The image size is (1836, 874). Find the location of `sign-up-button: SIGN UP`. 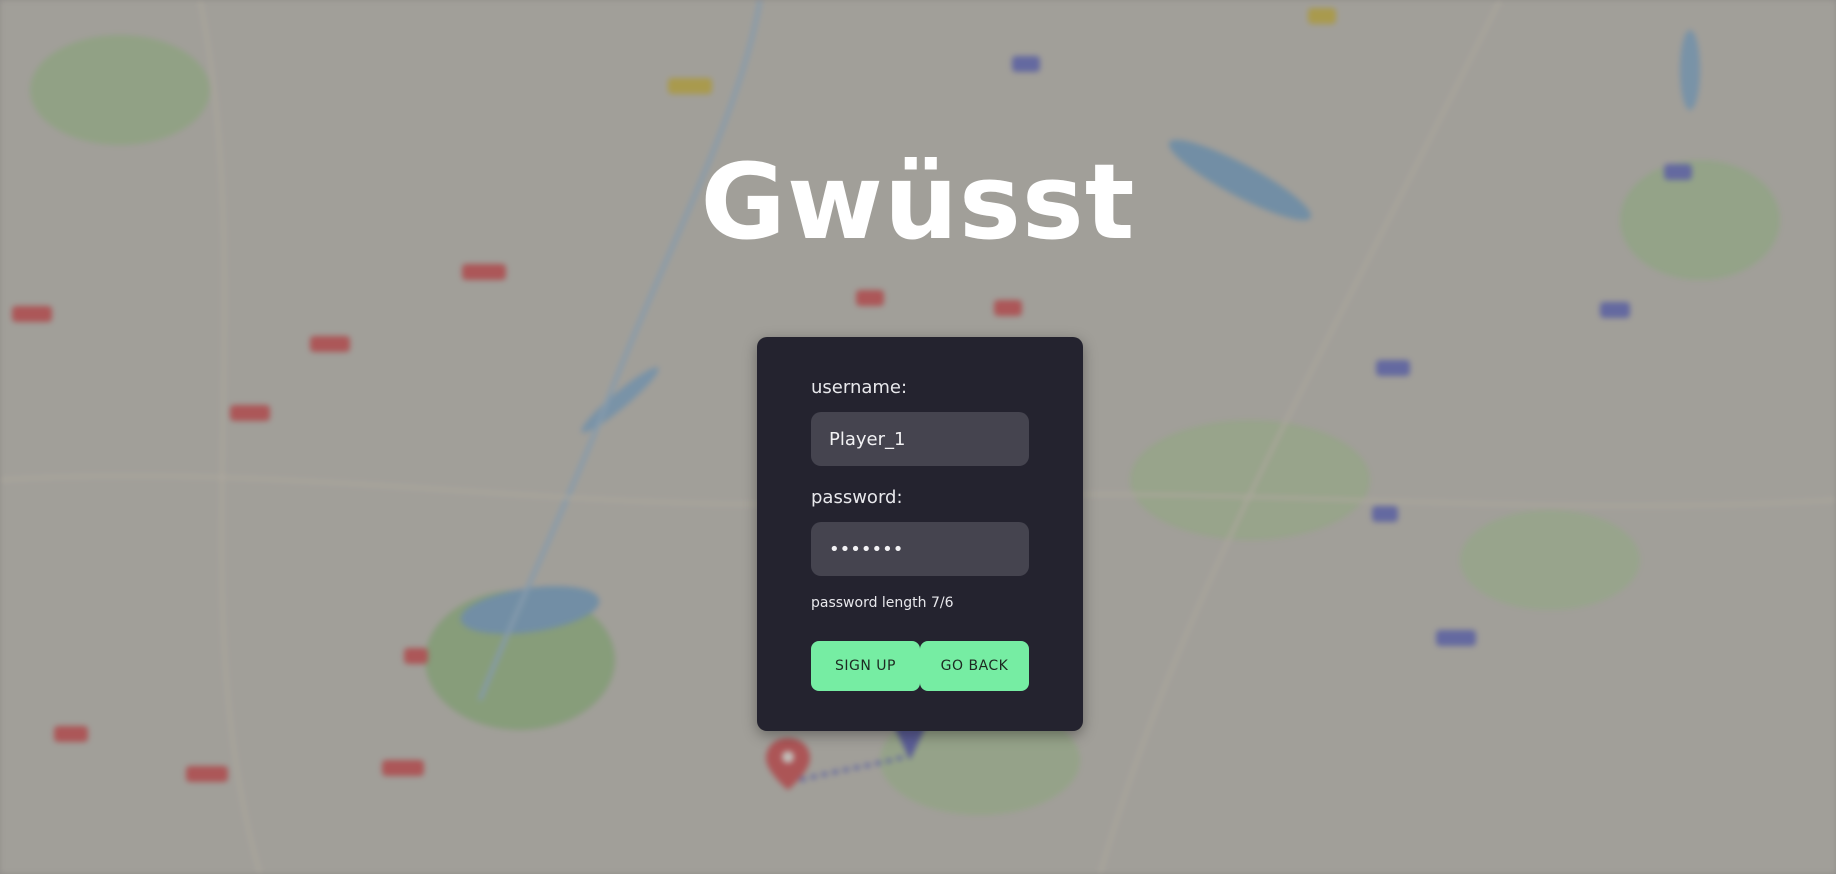

sign-up-button: SIGN UP is located at coordinates (865, 666).